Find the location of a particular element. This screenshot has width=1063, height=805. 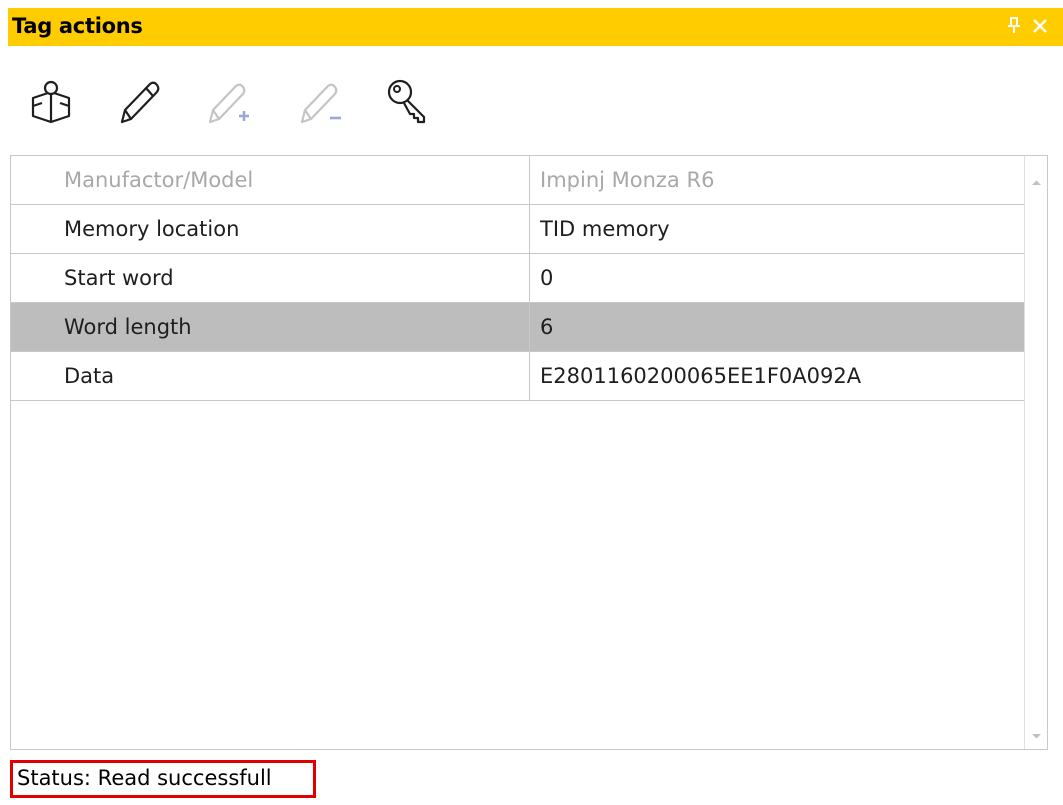

status-highlight: Status: Read successfull is located at coordinates (163, 779).